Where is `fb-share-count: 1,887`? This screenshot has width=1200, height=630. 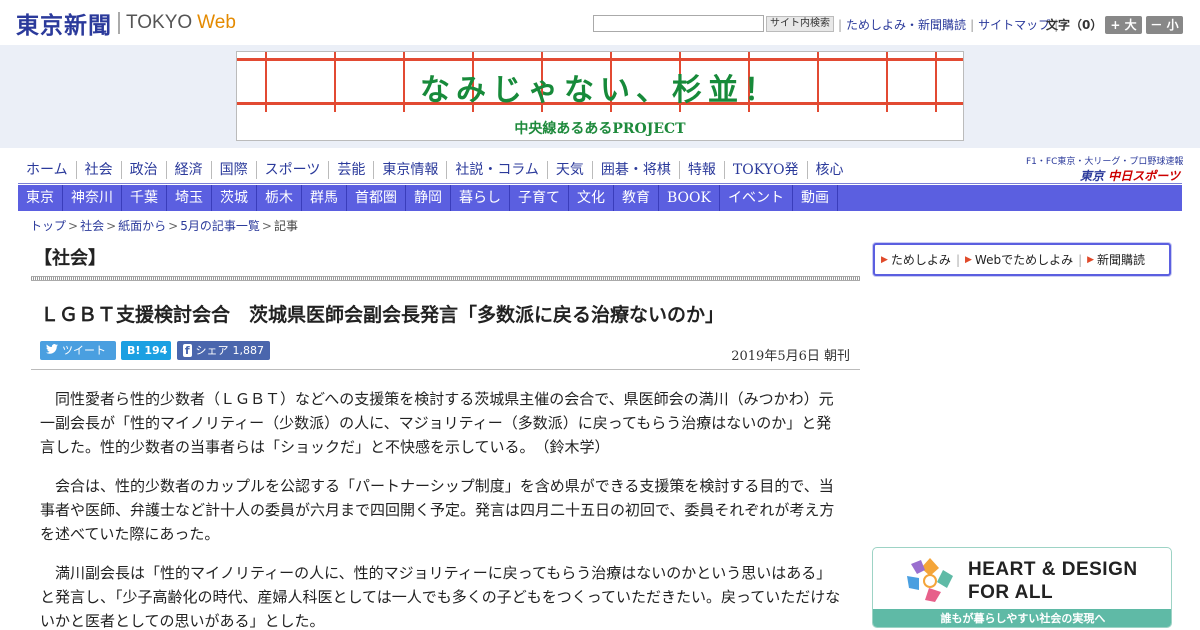 fb-share-count: 1,887 is located at coordinates (248, 350).